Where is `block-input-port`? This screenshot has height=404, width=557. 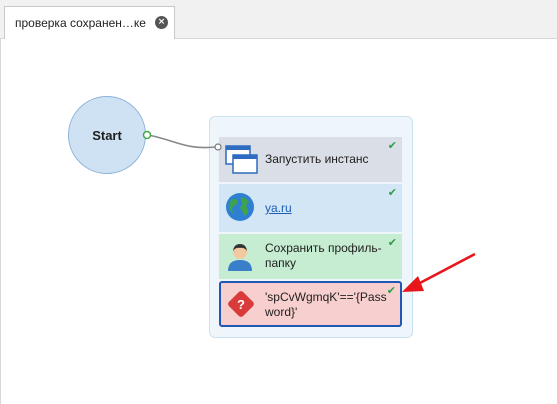 block-input-port is located at coordinates (218, 147).